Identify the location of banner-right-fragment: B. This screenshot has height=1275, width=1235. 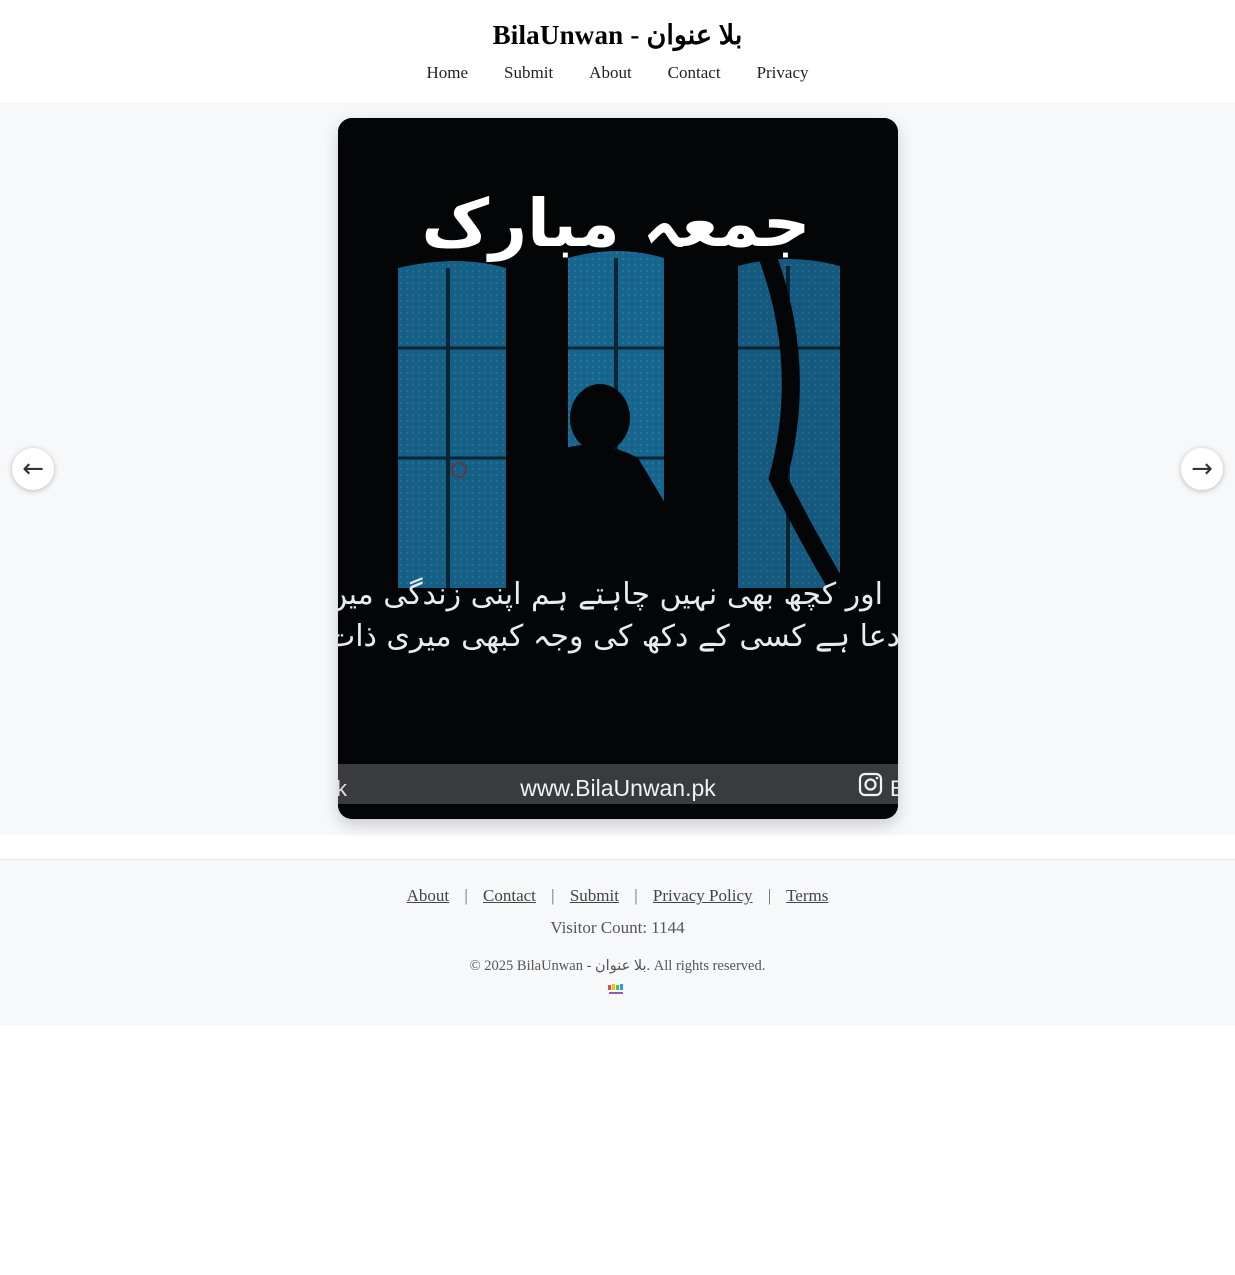
(894, 788).